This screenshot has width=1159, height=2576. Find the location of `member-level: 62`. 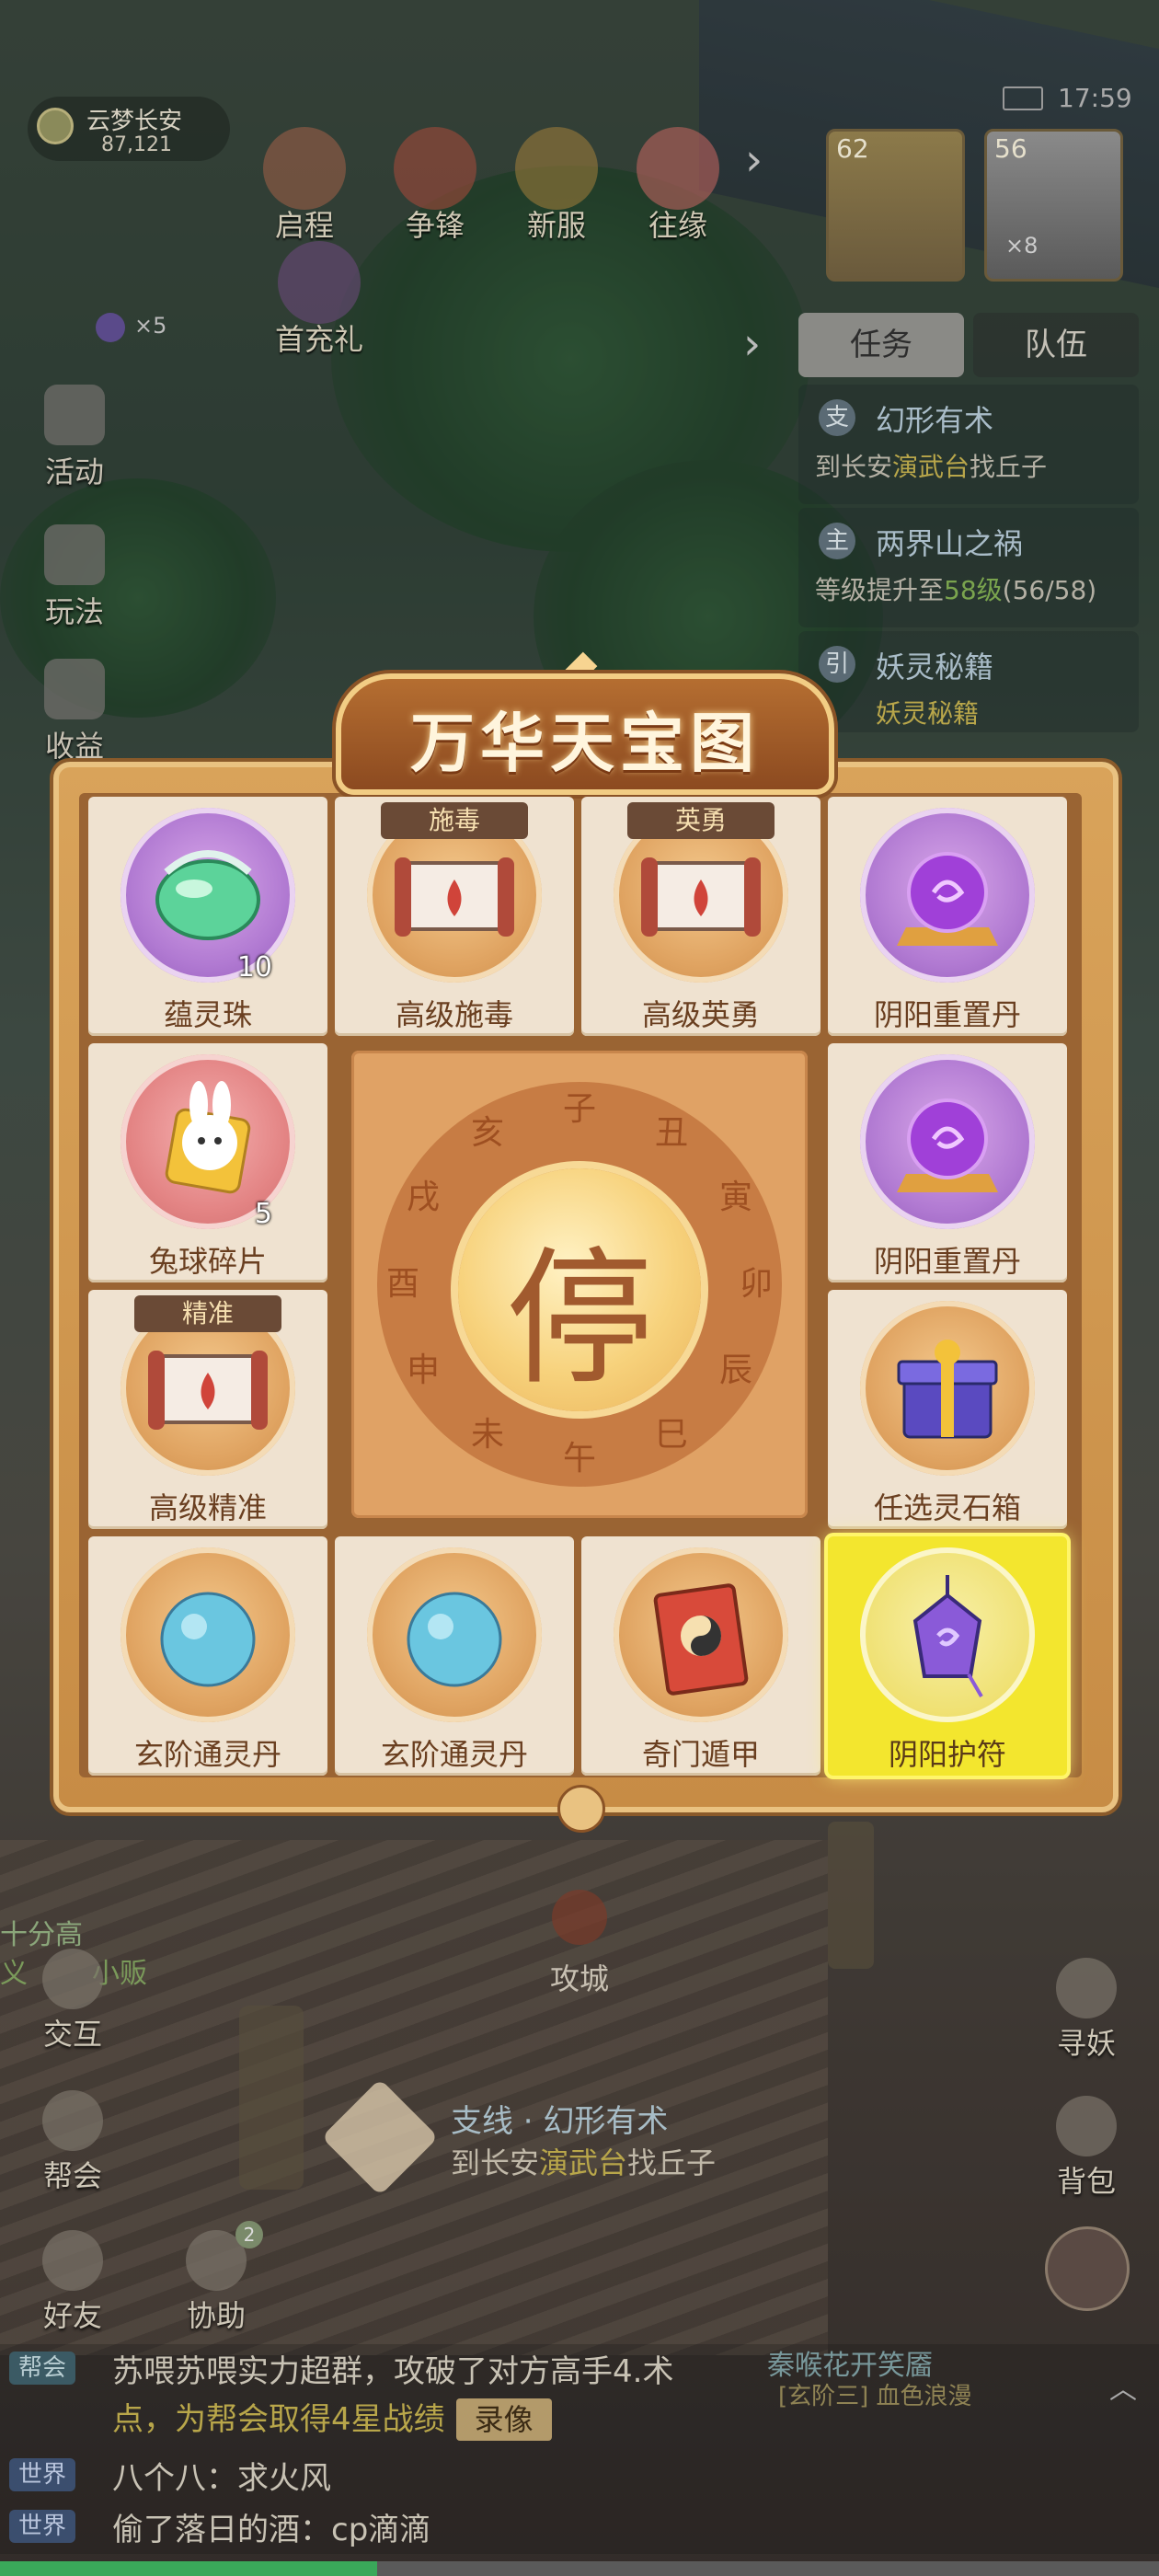

member-level: 62 is located at coordinates (852, 148).